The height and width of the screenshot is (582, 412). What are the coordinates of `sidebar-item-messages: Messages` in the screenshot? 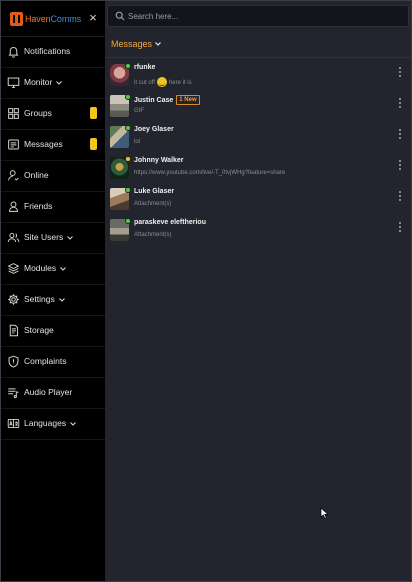 It's located at (53, 145).